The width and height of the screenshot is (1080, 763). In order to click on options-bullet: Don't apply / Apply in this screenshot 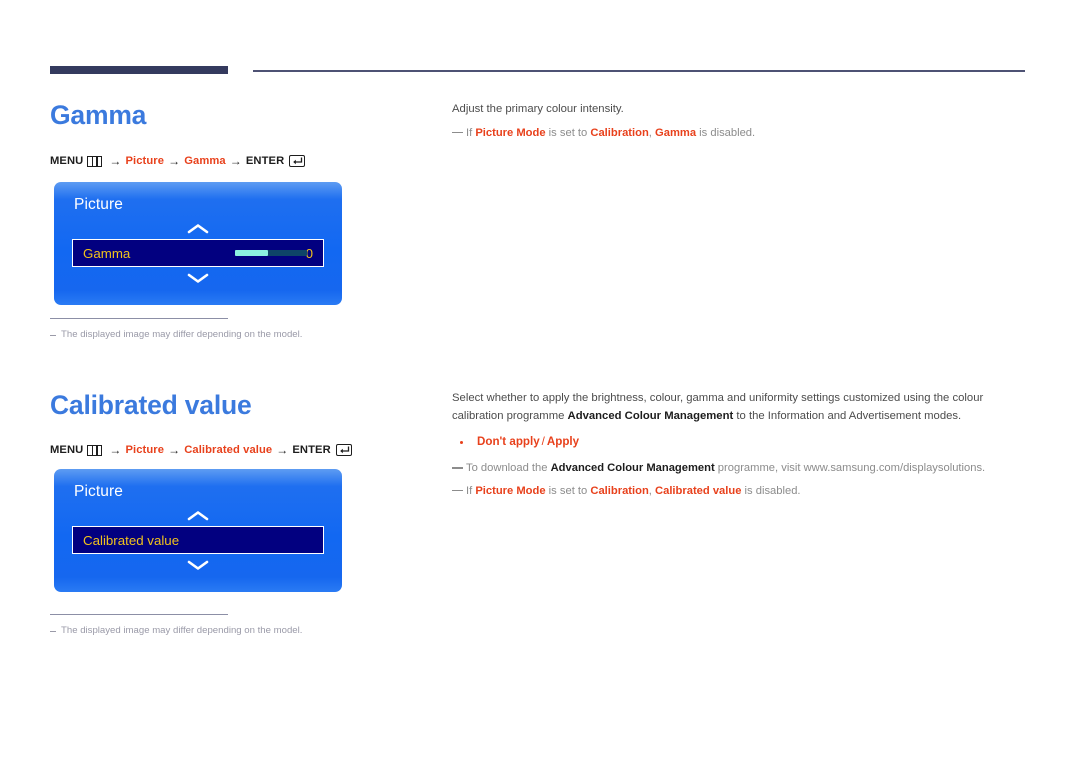, I will do `click(739, 442)`.